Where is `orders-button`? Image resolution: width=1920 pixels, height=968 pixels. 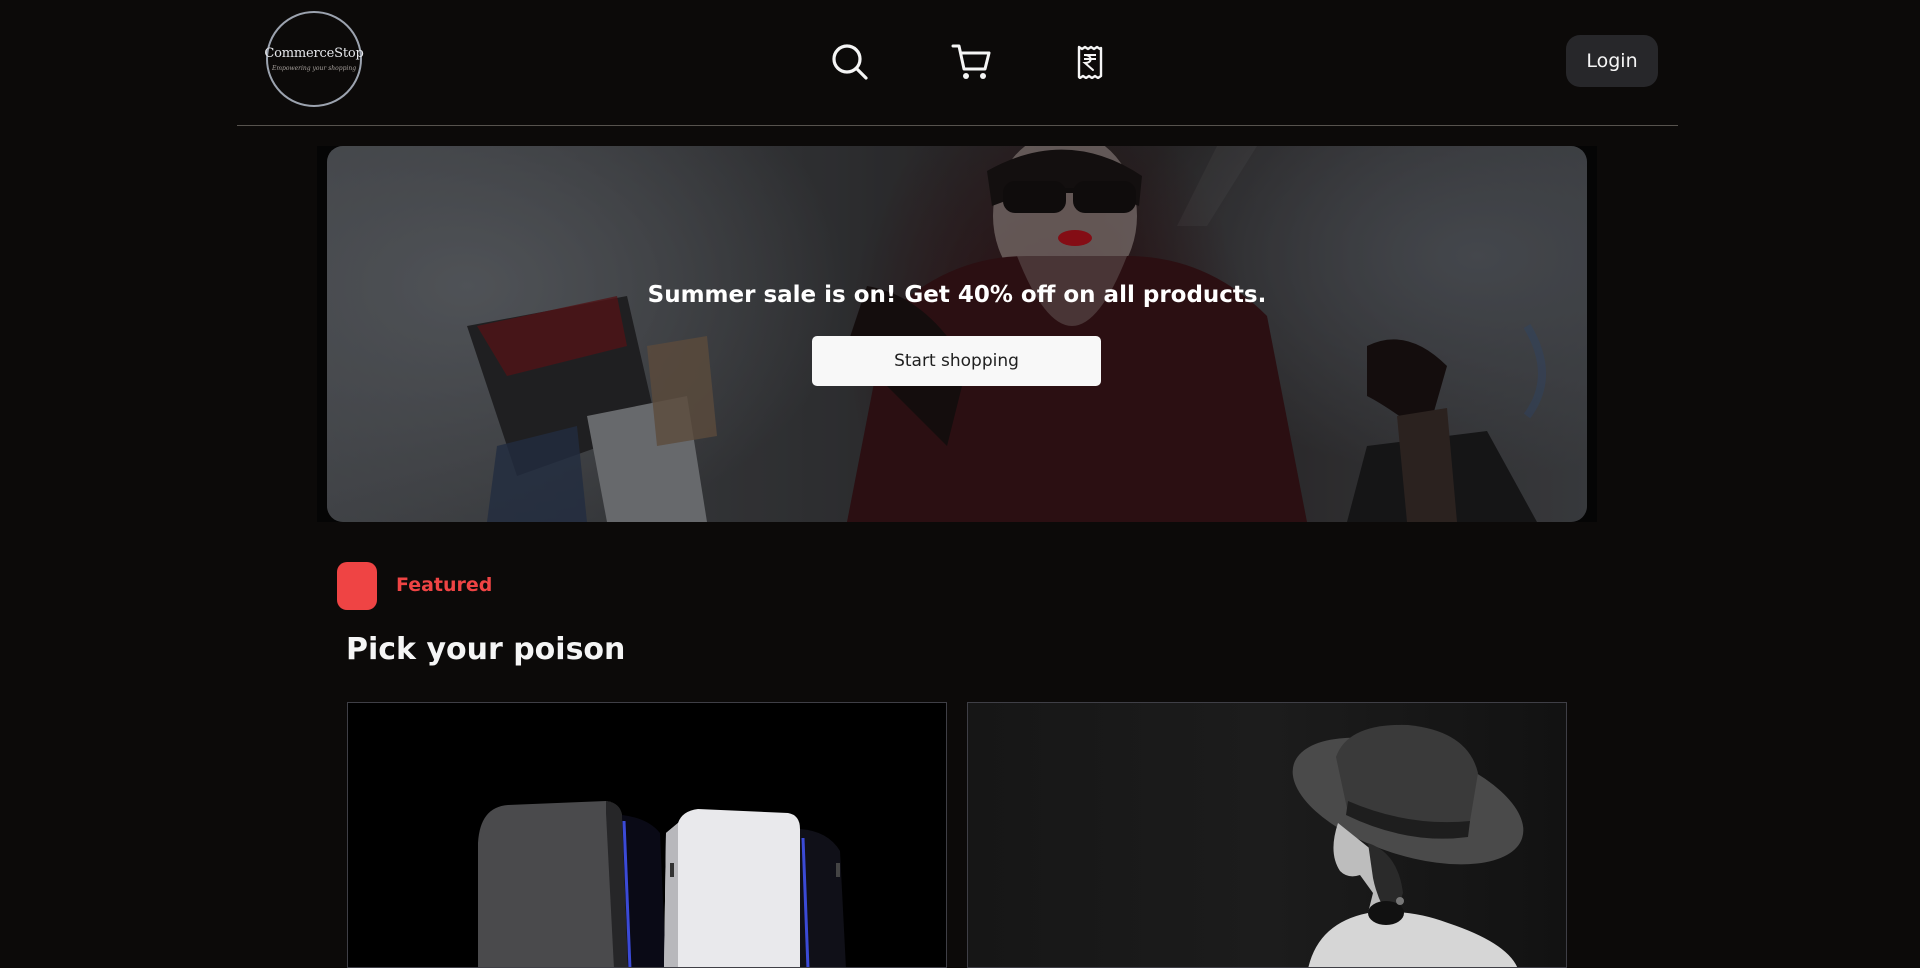
orders-button is located at coordinates (1090, 62).